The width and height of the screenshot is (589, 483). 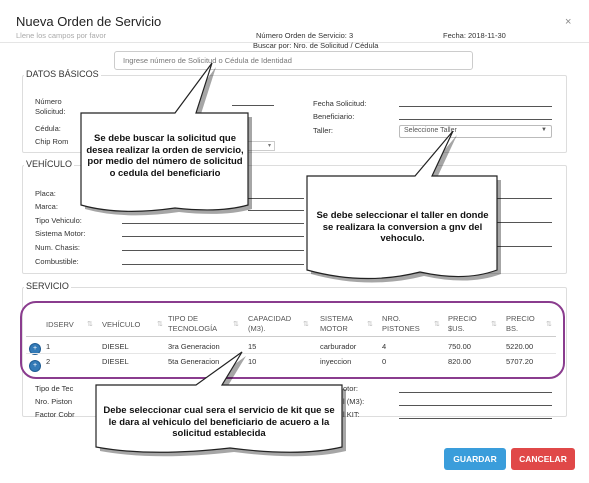 I want to click on table-cell: 10, so click(x=252, y=361).